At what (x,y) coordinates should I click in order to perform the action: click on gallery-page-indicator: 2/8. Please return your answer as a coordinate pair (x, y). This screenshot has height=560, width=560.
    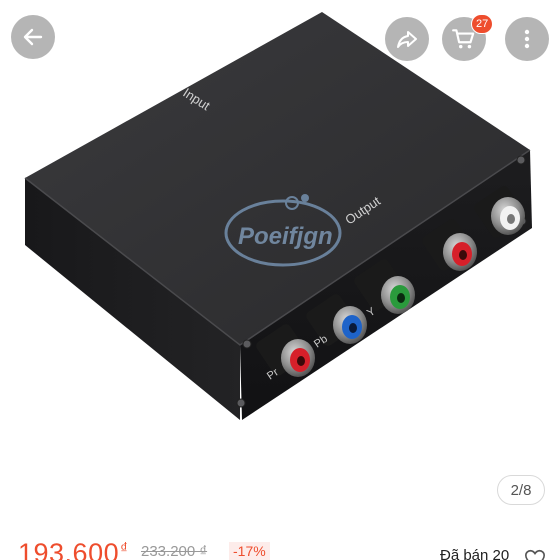
    Looking at the image, I should click on (521, 490).